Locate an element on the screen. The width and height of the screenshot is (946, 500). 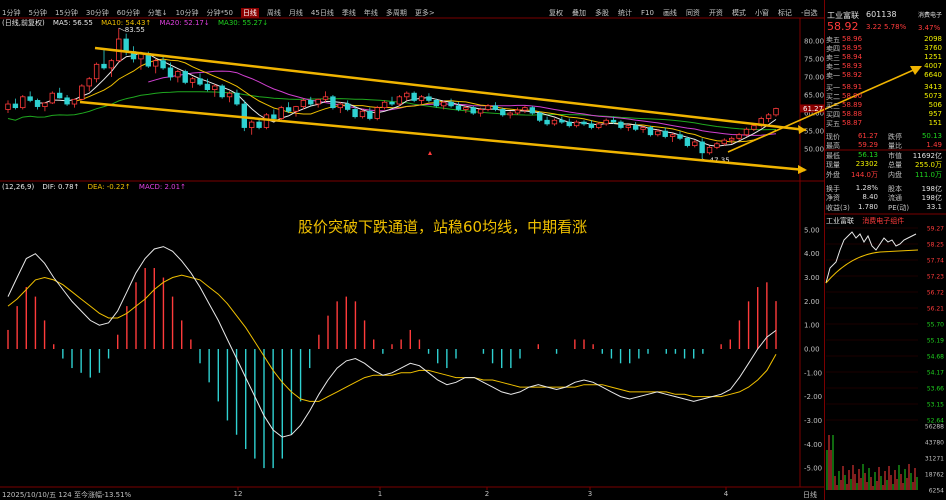
x-axis-tick-label: 2 is located at coordinates (487, 494).